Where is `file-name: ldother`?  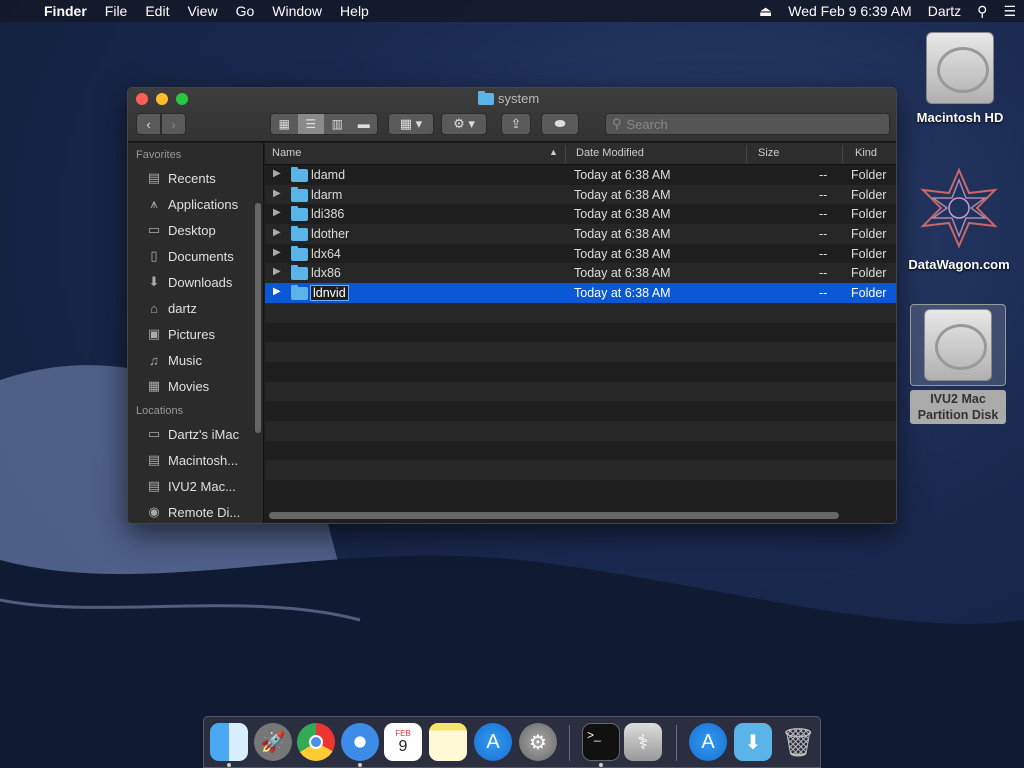
file-name: ldother is located at coordinates (330, 234).